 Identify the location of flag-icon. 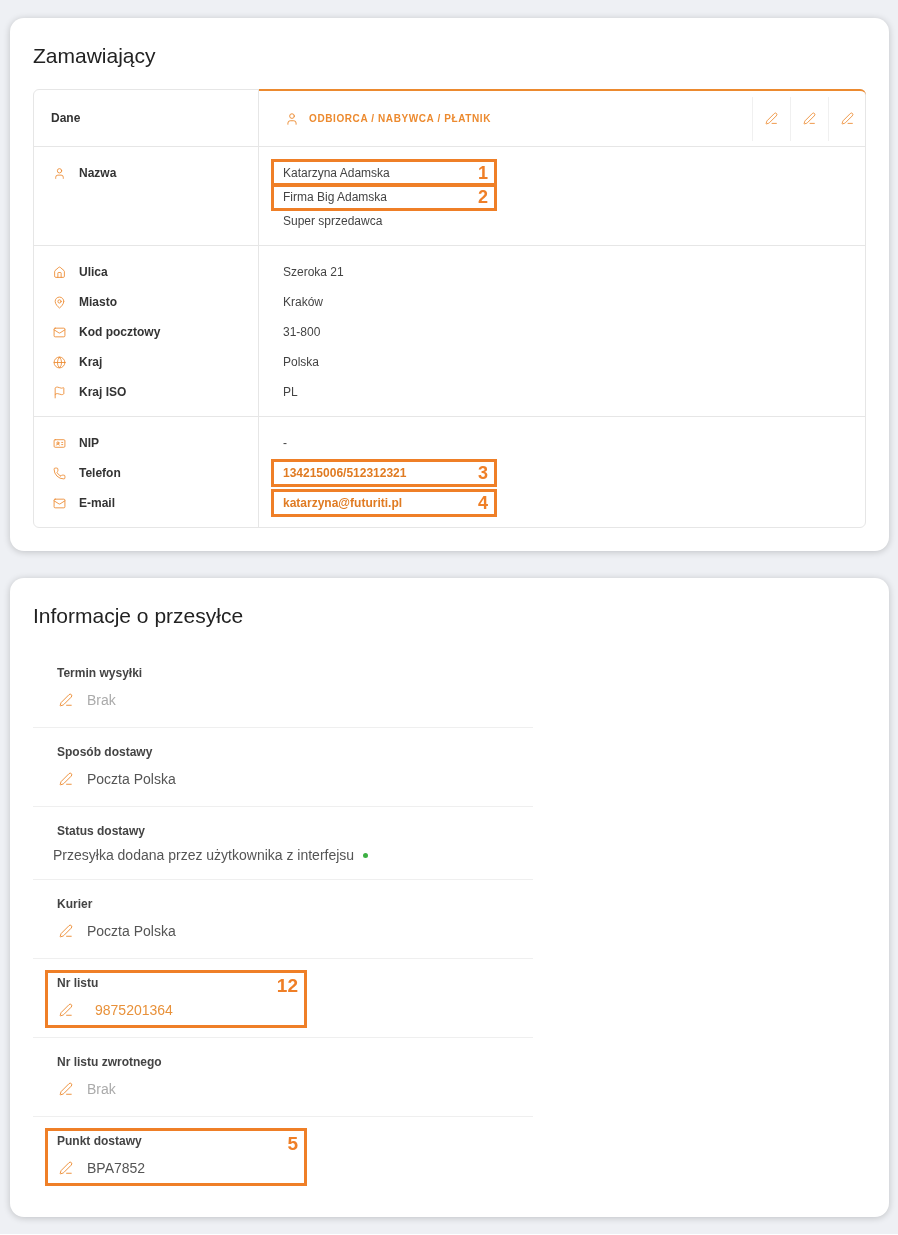
(59, 392).